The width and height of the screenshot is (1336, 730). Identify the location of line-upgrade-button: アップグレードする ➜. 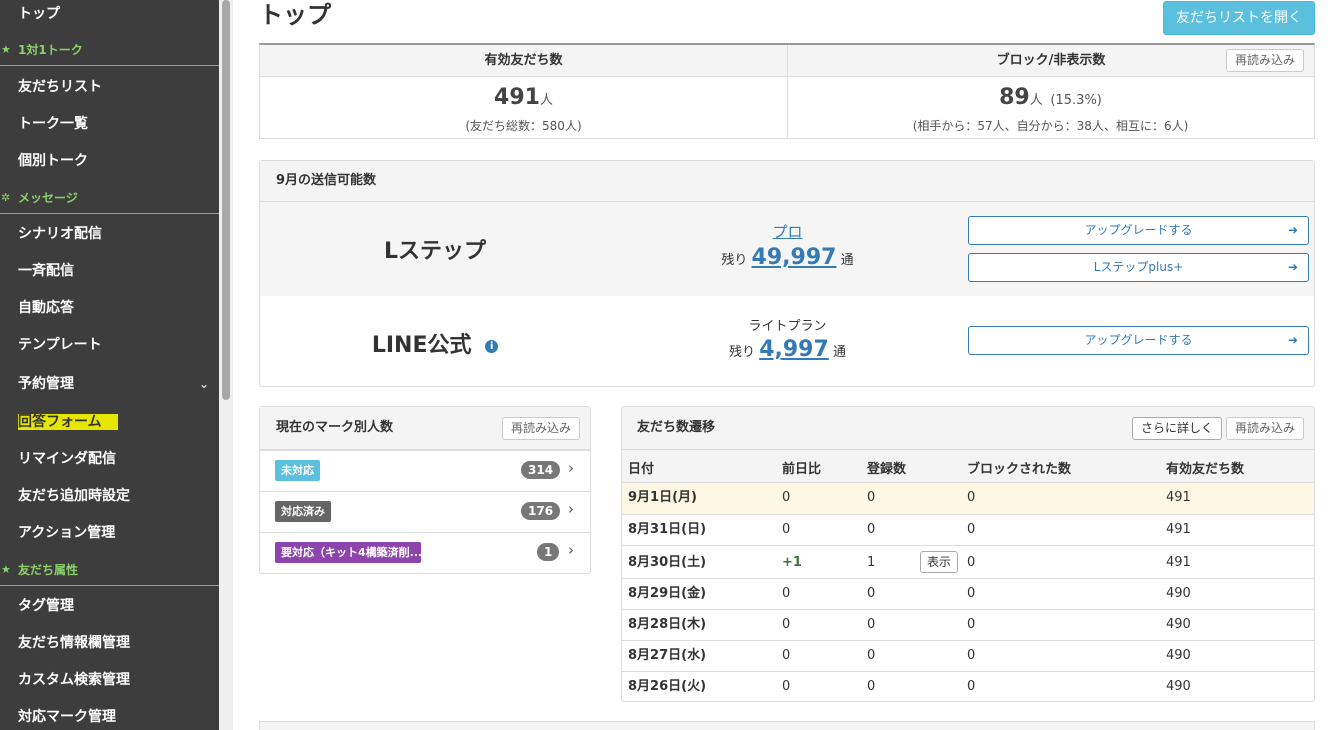
(1138, 340).